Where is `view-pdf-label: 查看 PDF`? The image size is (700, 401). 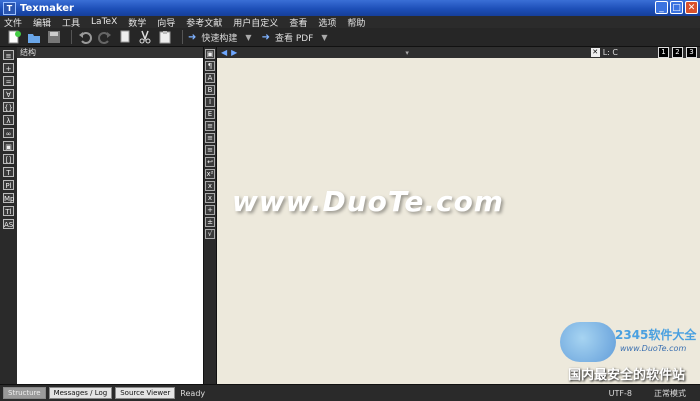
view-pdf-label: 查看 PDF is located at coordinates (294, 38).